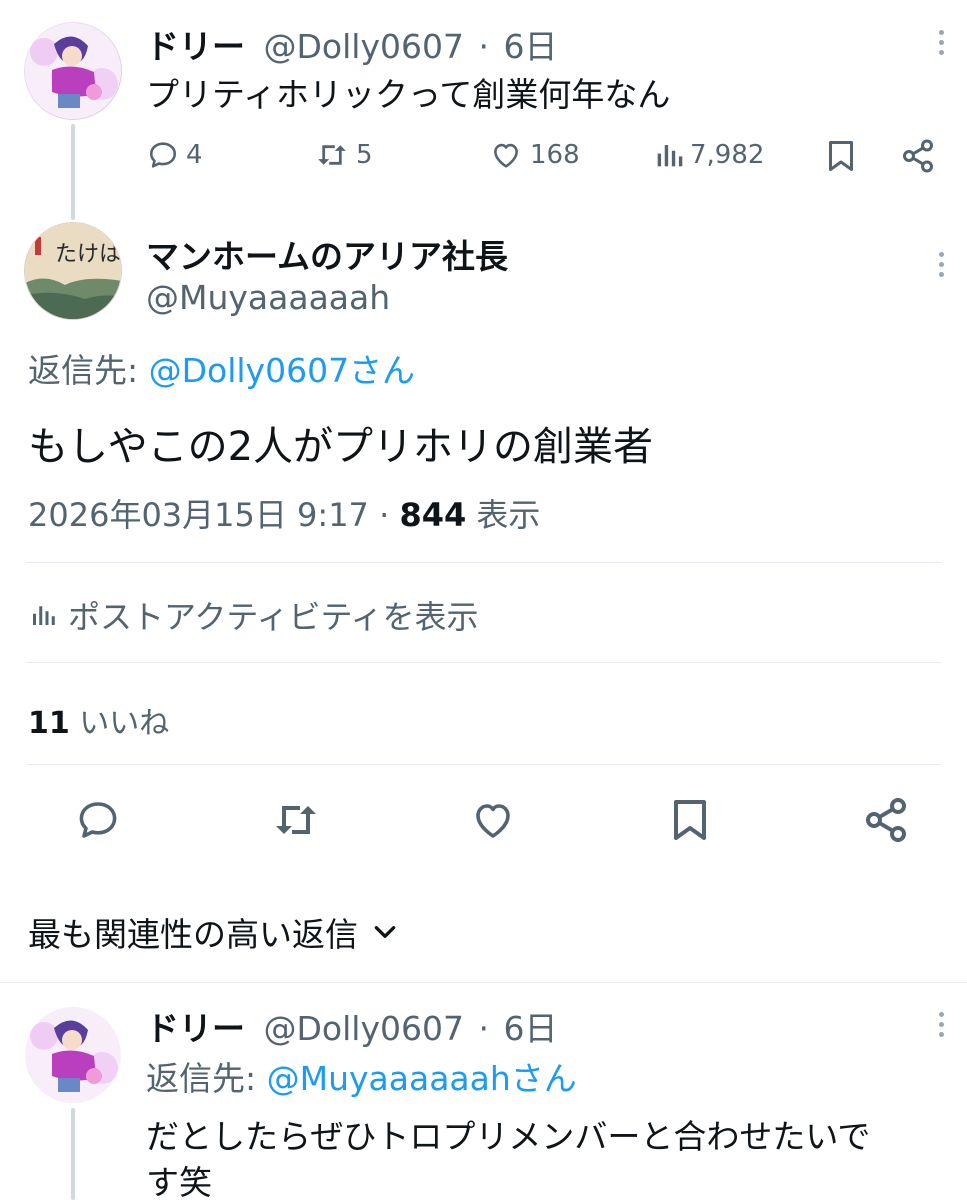 This screenshot has width=967, height=1200. What do you see at coordinates (422, 1078) in the screenshot?
I see `reply-to-handle: @Muyaaaaaahさん` at bounding box center [422, 1078].